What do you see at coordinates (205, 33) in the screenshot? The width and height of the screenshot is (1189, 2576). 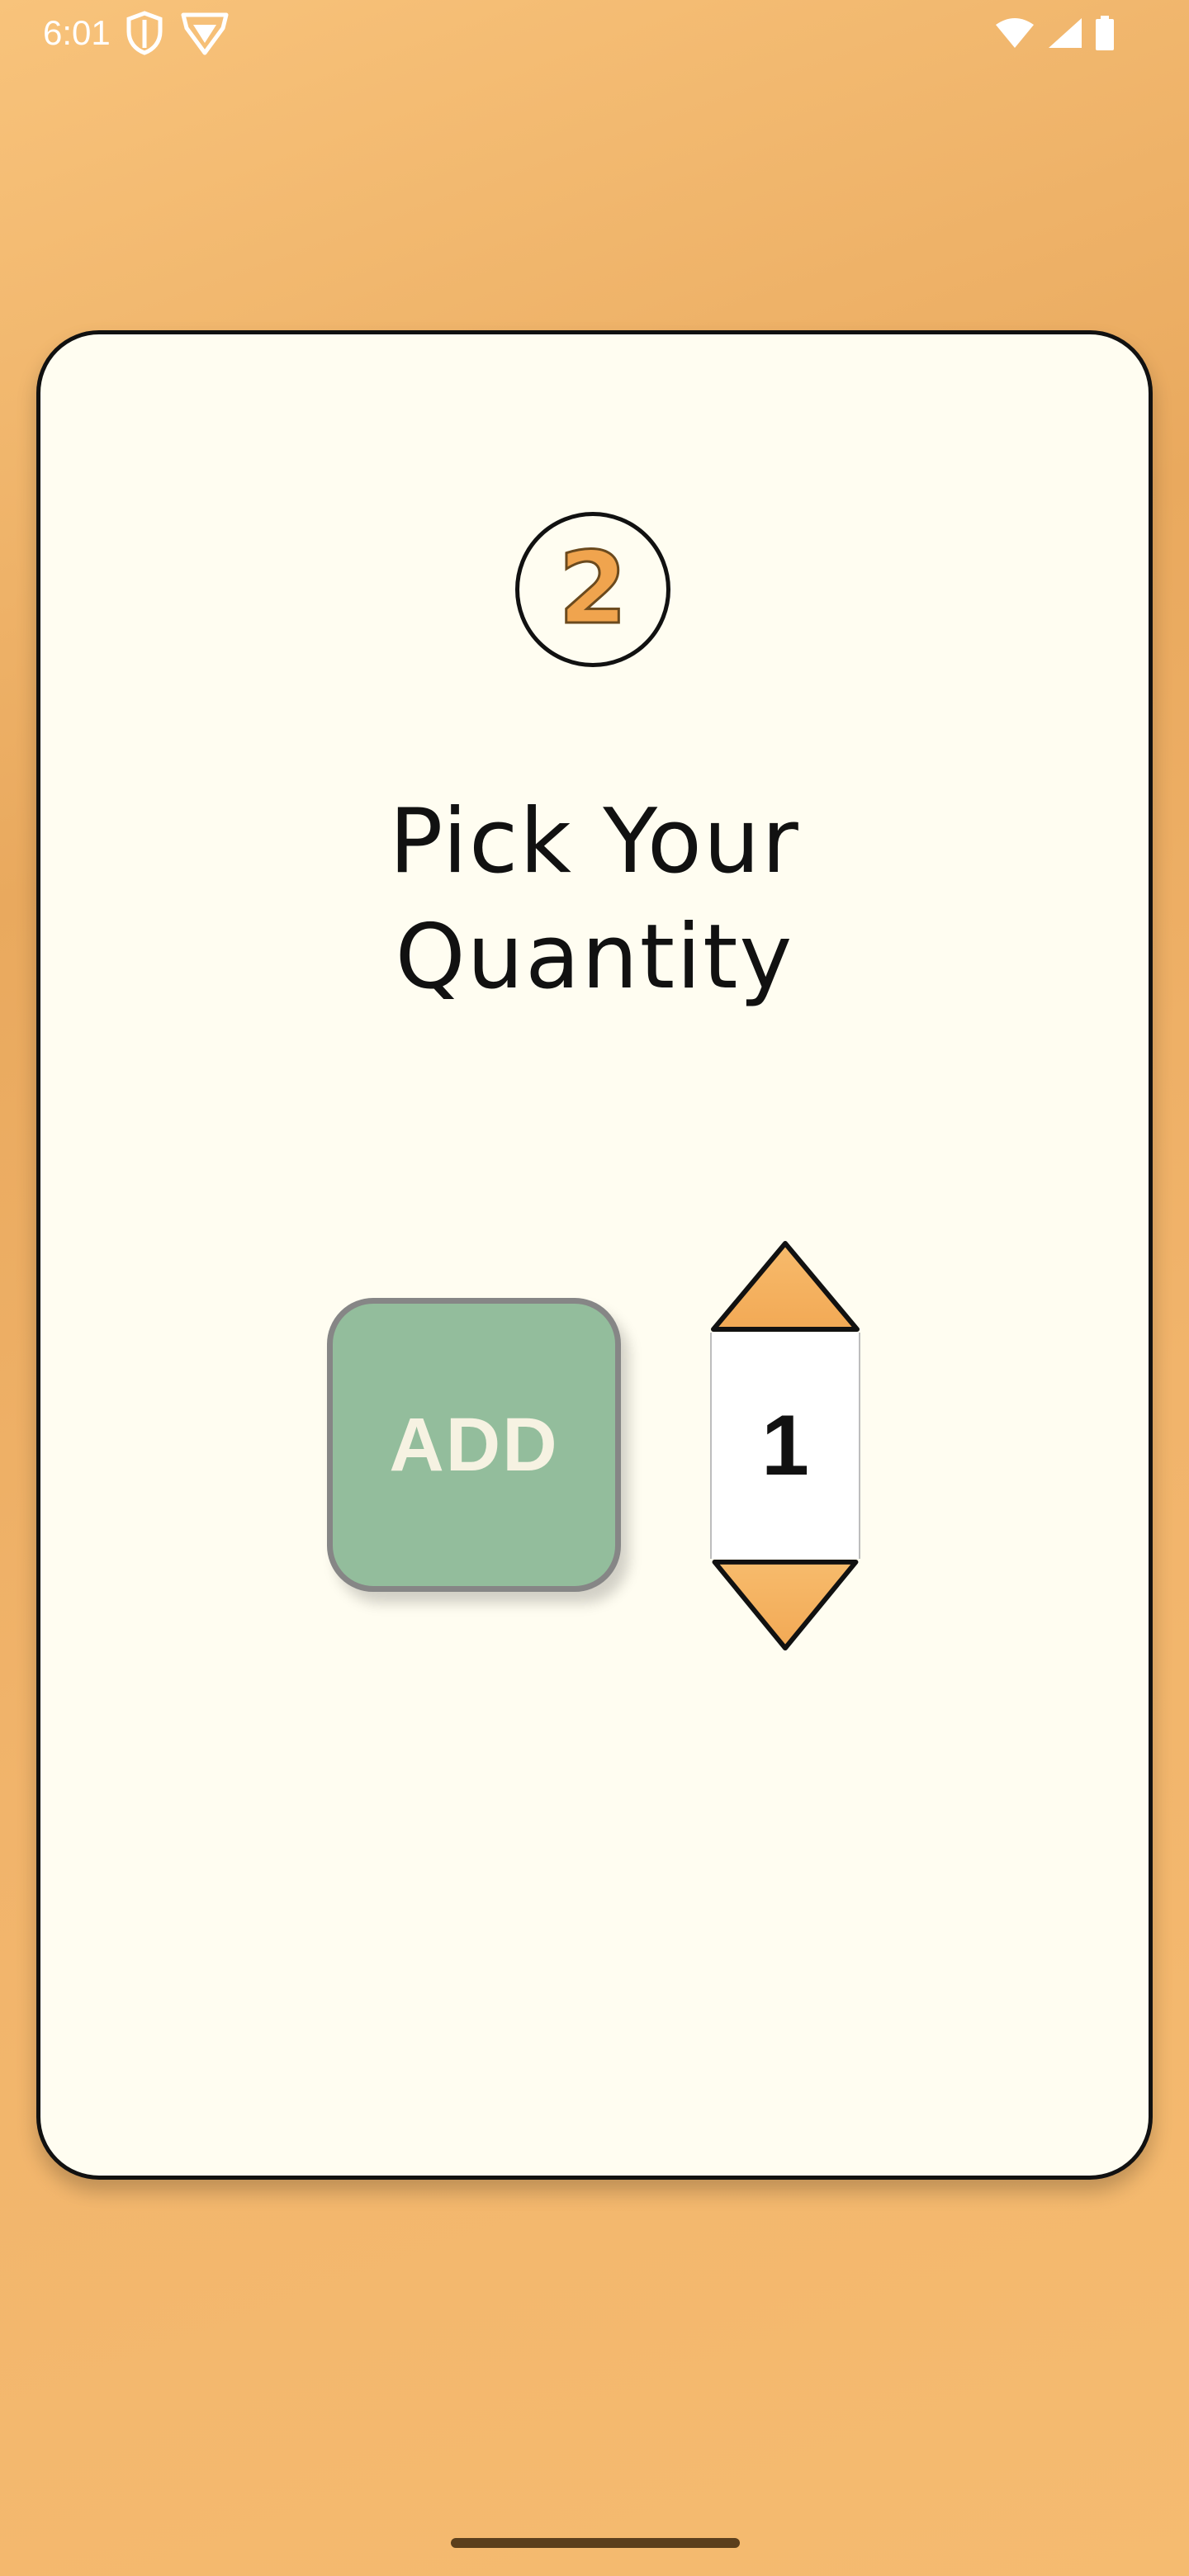 I see `vpn-shield-icon` at bounding box center [205, 33].